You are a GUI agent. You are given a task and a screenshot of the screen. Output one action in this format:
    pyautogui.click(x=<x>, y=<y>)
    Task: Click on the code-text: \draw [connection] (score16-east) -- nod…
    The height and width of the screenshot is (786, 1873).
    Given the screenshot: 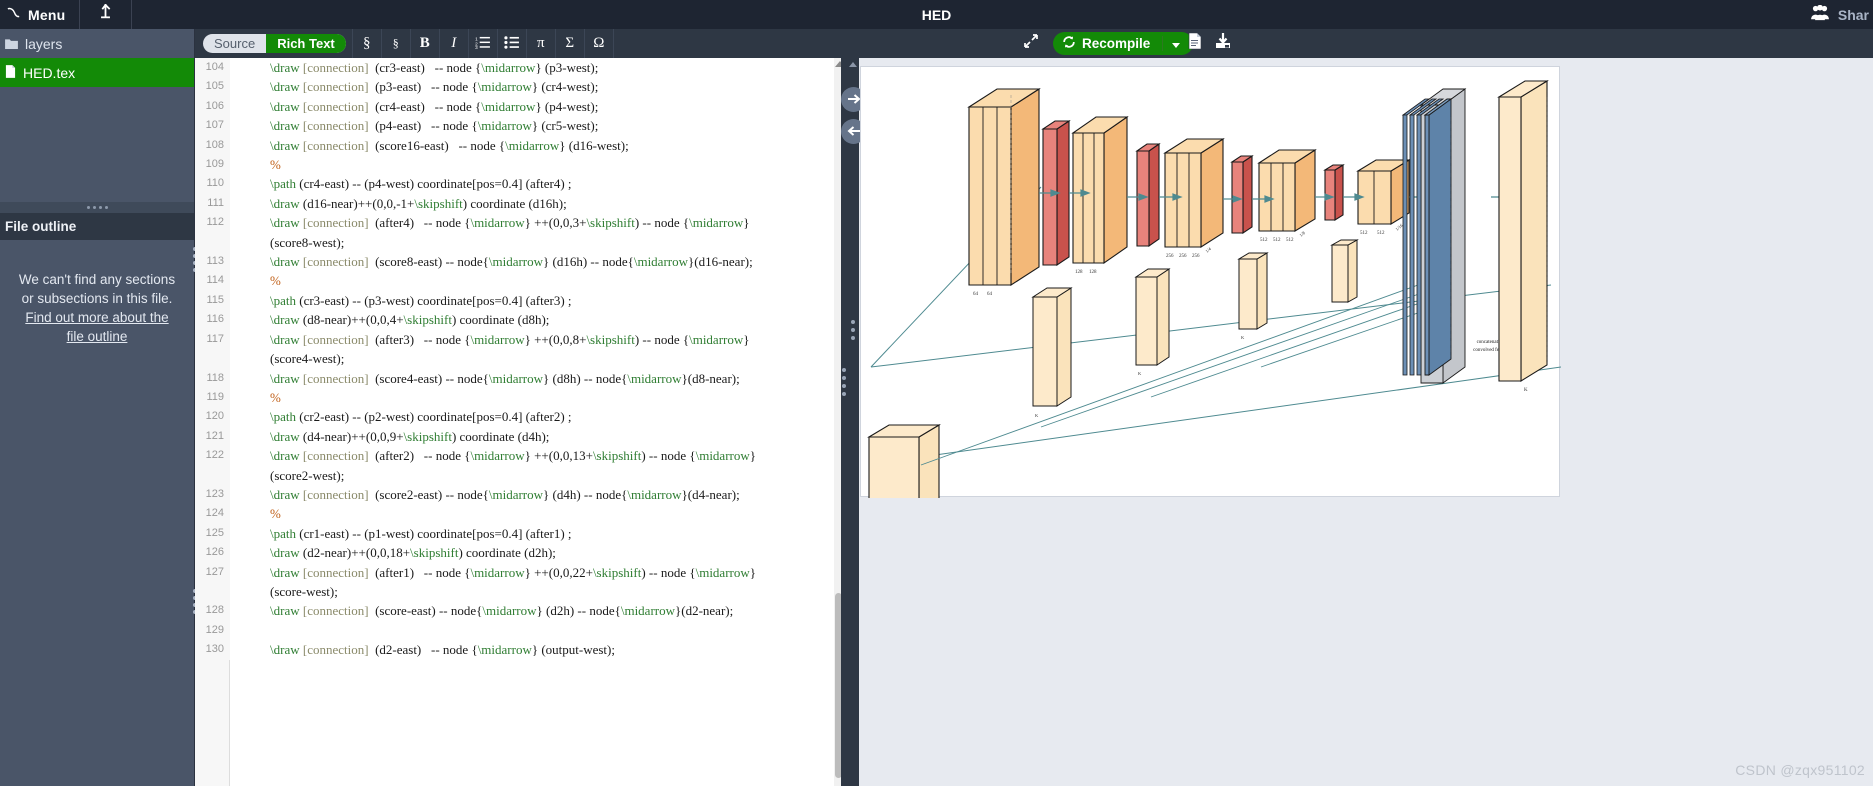 What is the action you would take?
    pyautogui.click(x=429, y=145)
    